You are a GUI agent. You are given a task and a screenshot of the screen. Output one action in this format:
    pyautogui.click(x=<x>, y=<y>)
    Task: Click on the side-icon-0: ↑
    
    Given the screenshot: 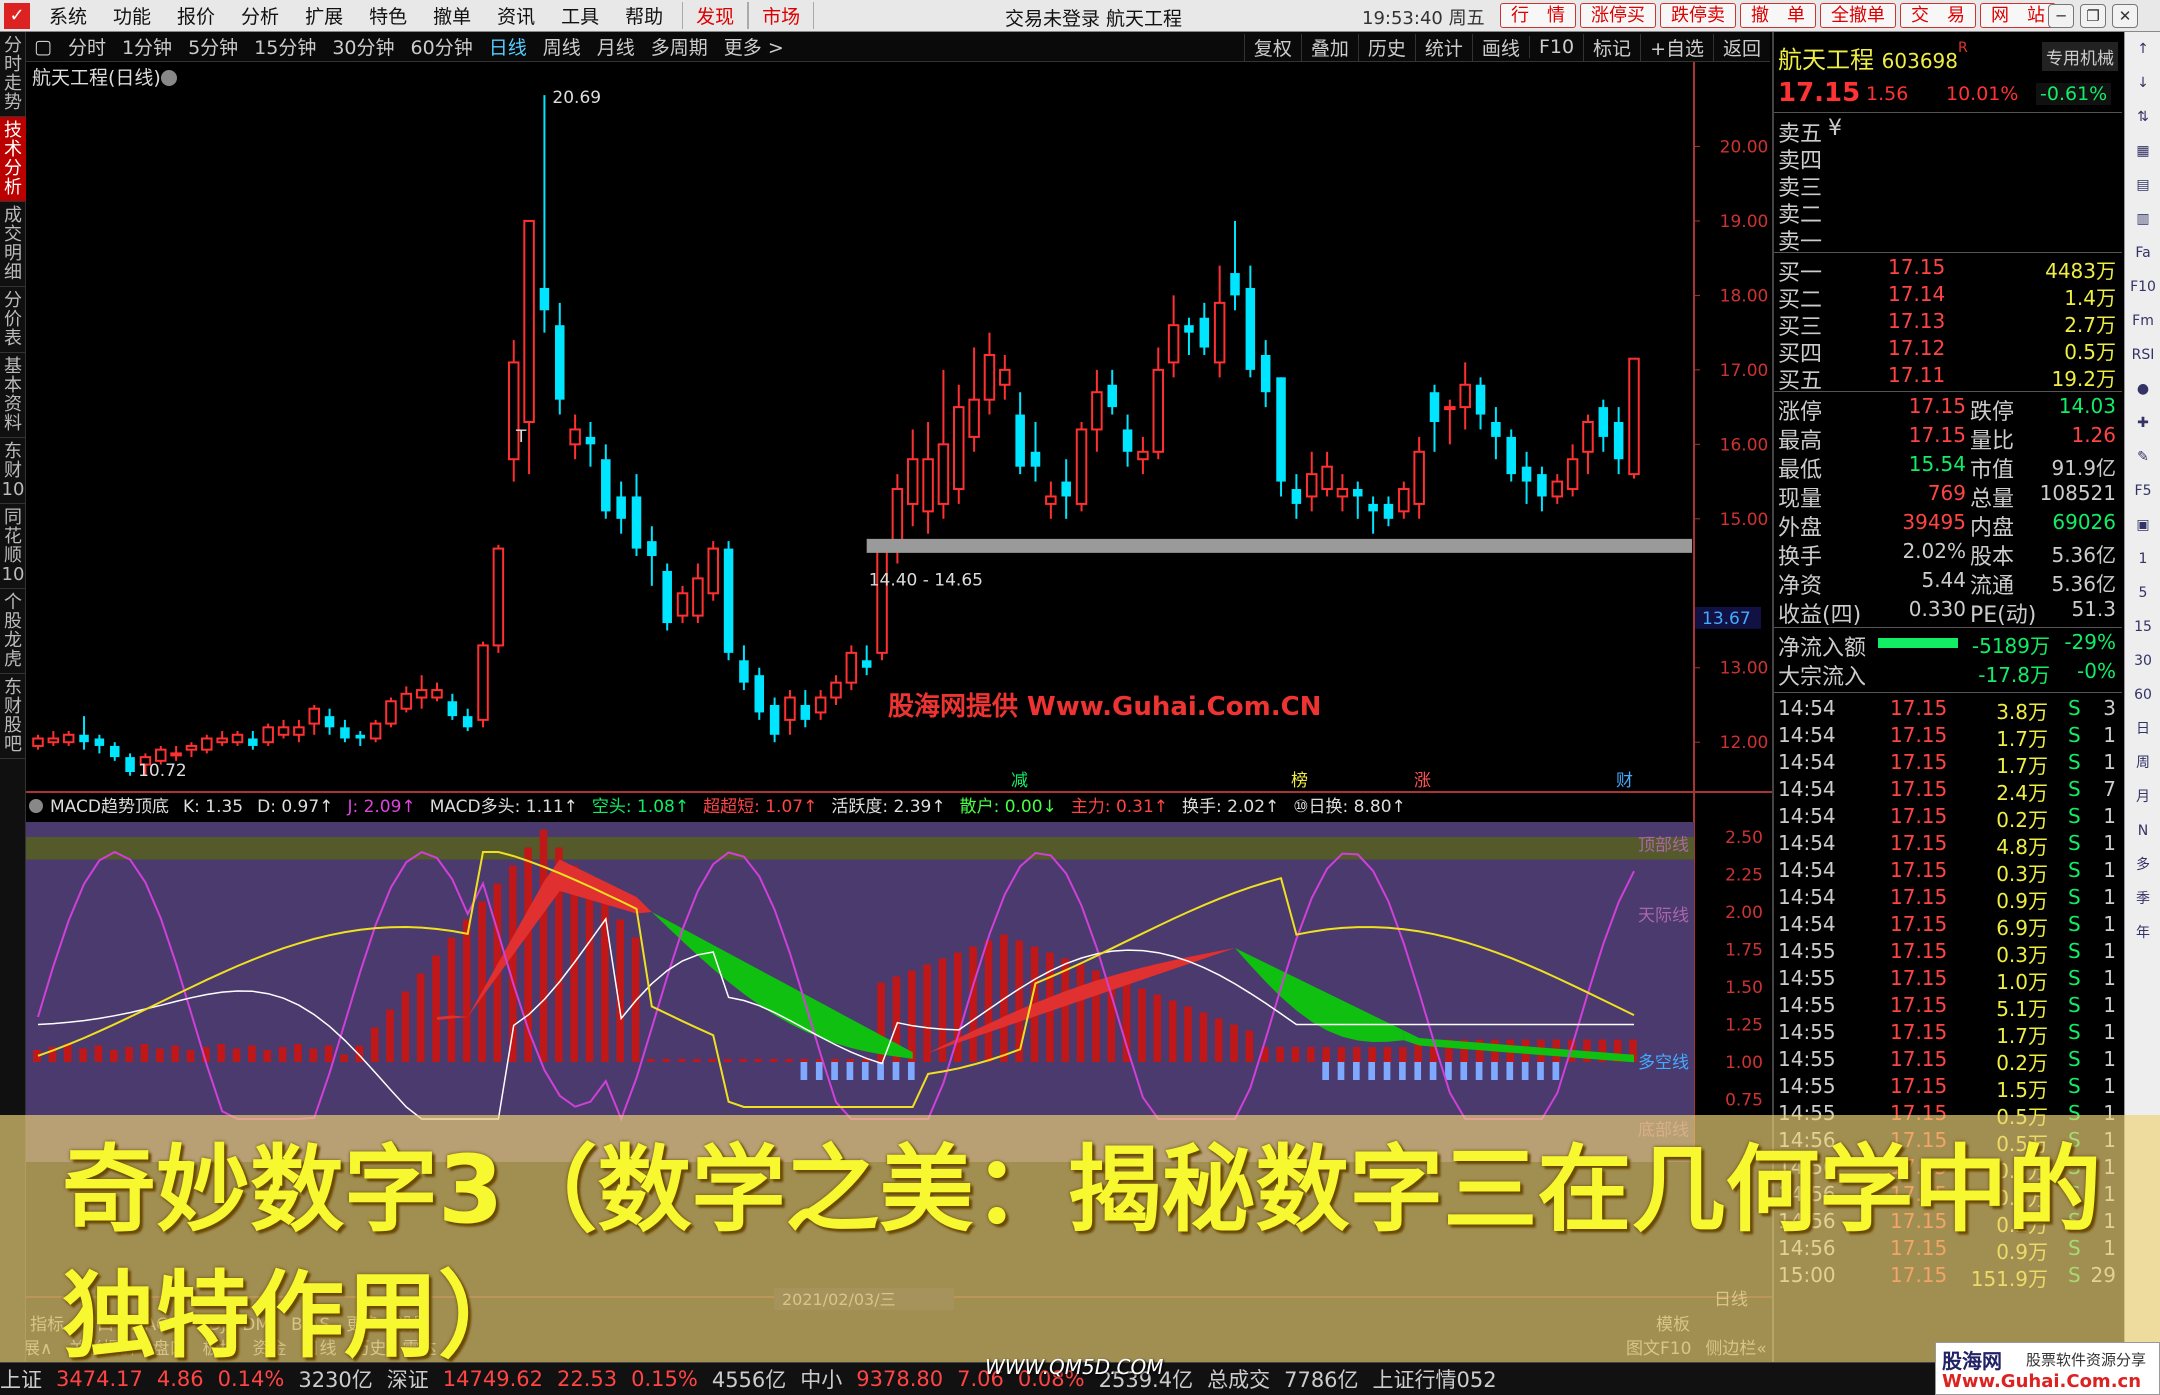 What is the action you would take?
    pyautogui.click(x=2142, y=49)
    